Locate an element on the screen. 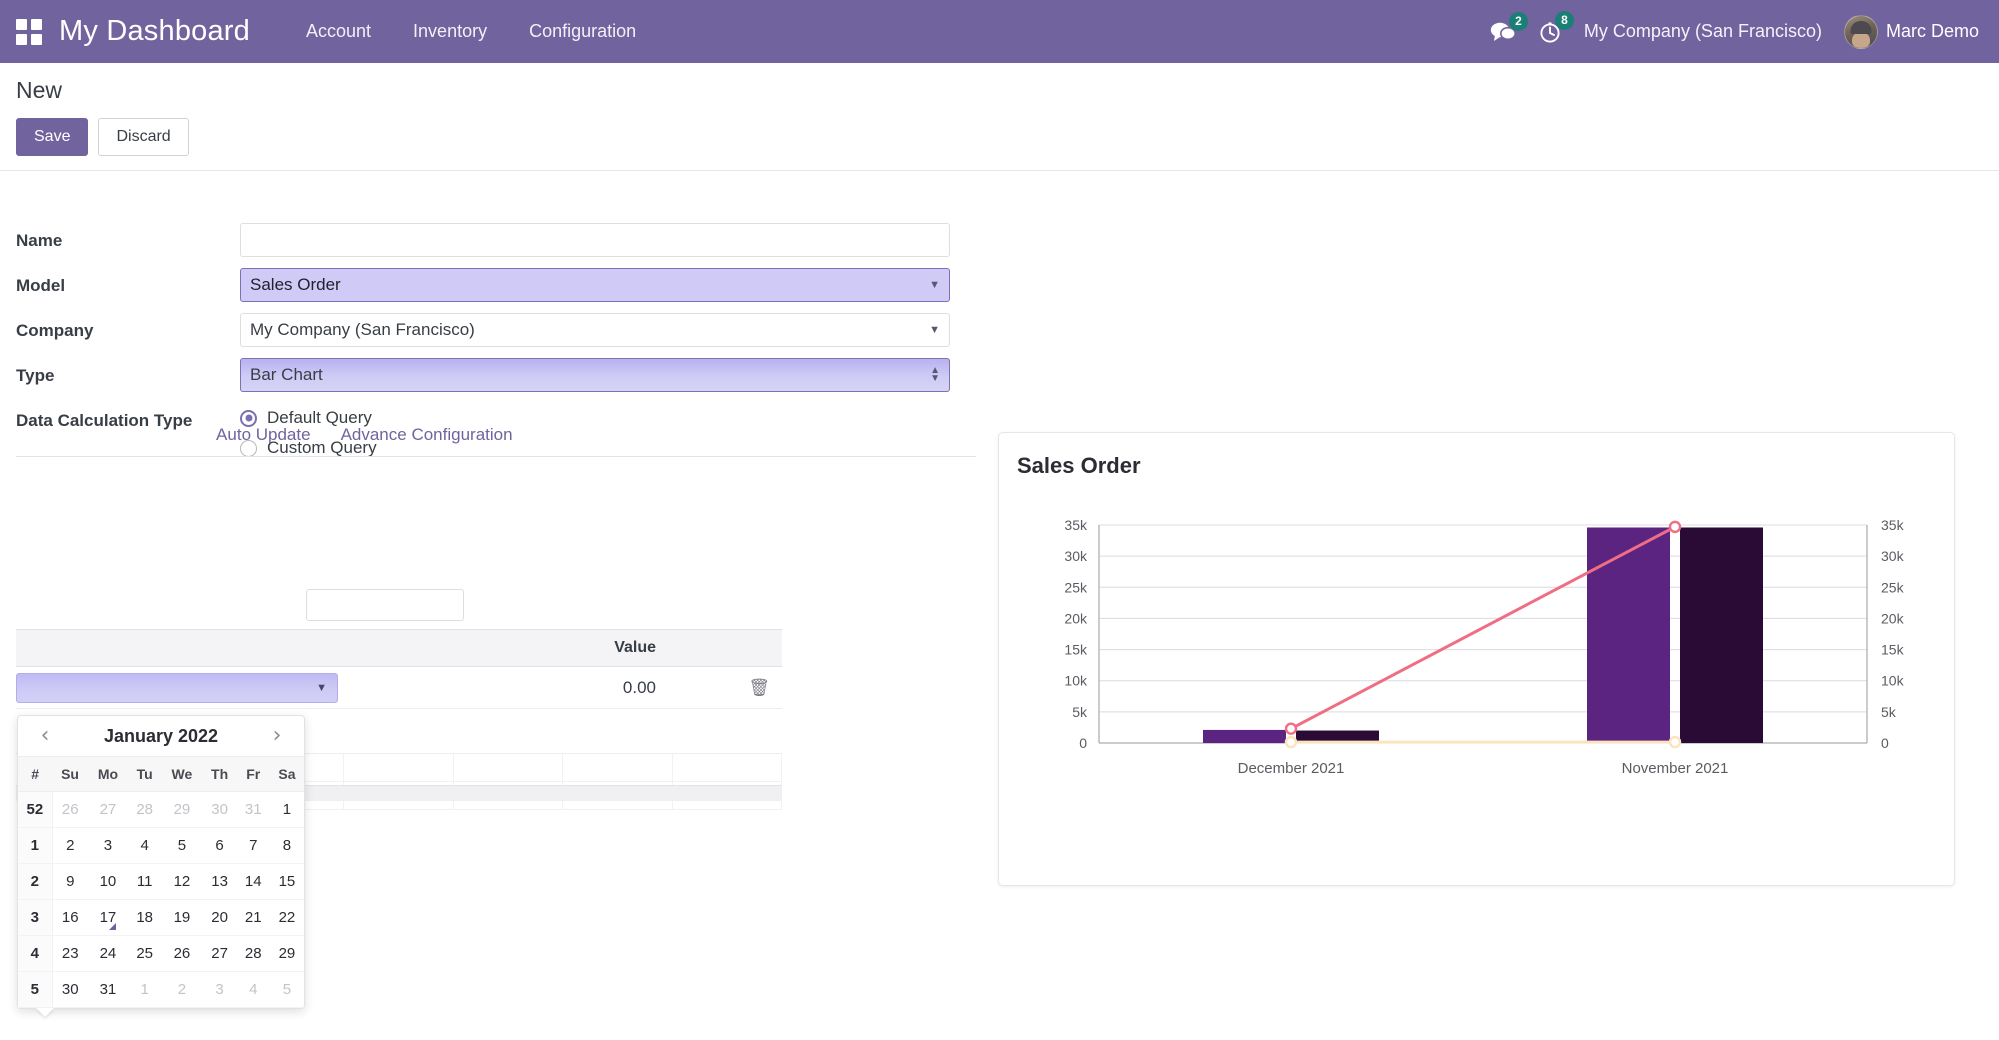 The width and height of the screenshot is (1999, 1040). datepicker-day: 9 is located at coordinates (70, 881).